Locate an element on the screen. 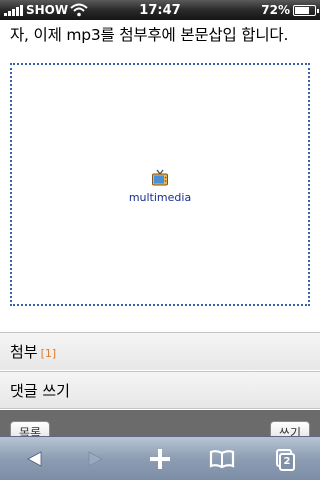  back-arrow-icon is located at coordinates (34, 459).